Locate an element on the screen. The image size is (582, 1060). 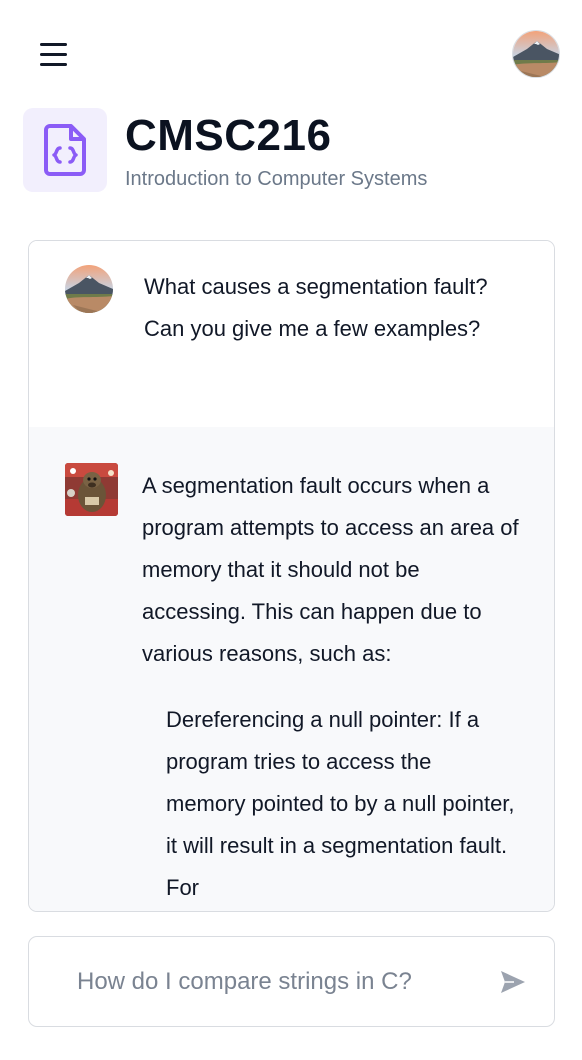
send-arrow-icon is located at coordinates (513, 982).